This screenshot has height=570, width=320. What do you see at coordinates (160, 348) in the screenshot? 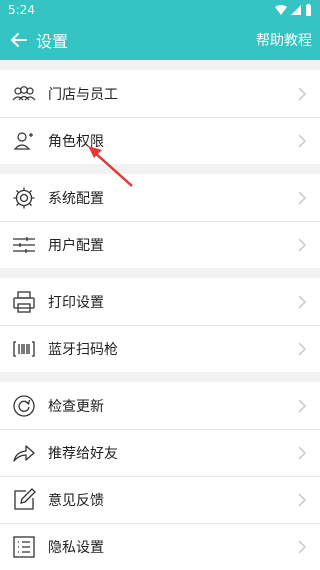
I see `settings-item-bluetooth-scanner: 蓝牙扫码枪` at bounding box center [160, 348].